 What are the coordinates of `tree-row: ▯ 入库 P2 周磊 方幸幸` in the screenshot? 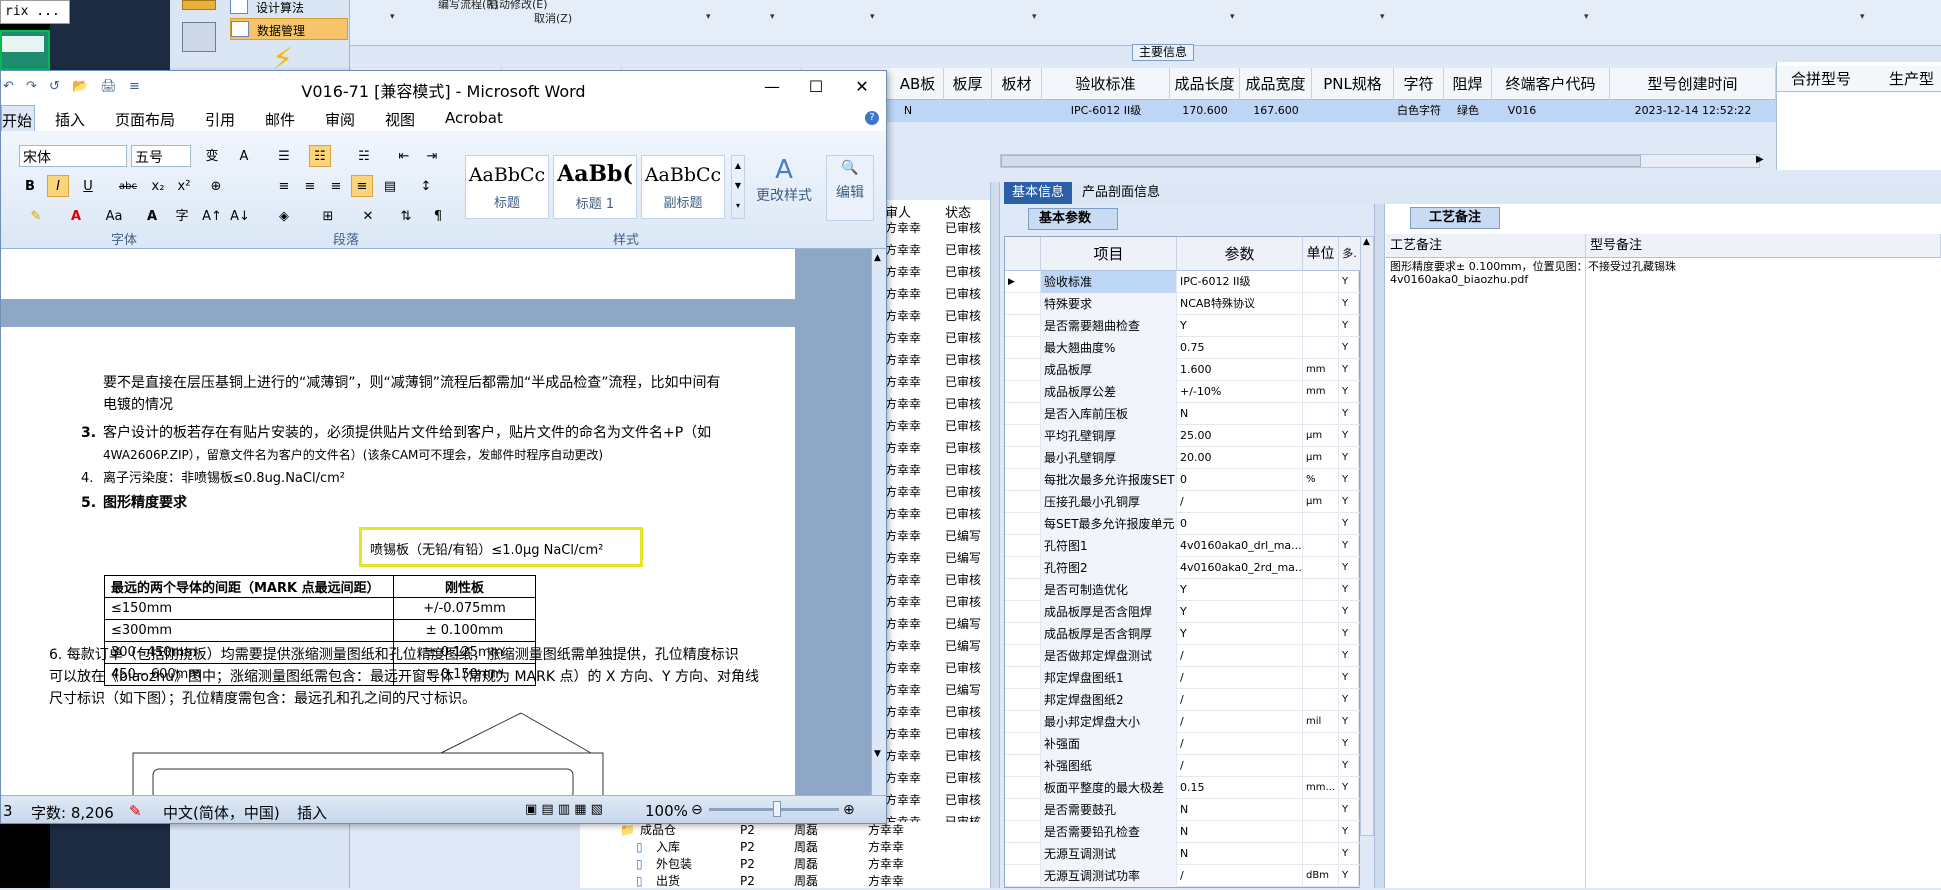 It's located at (785, 847).